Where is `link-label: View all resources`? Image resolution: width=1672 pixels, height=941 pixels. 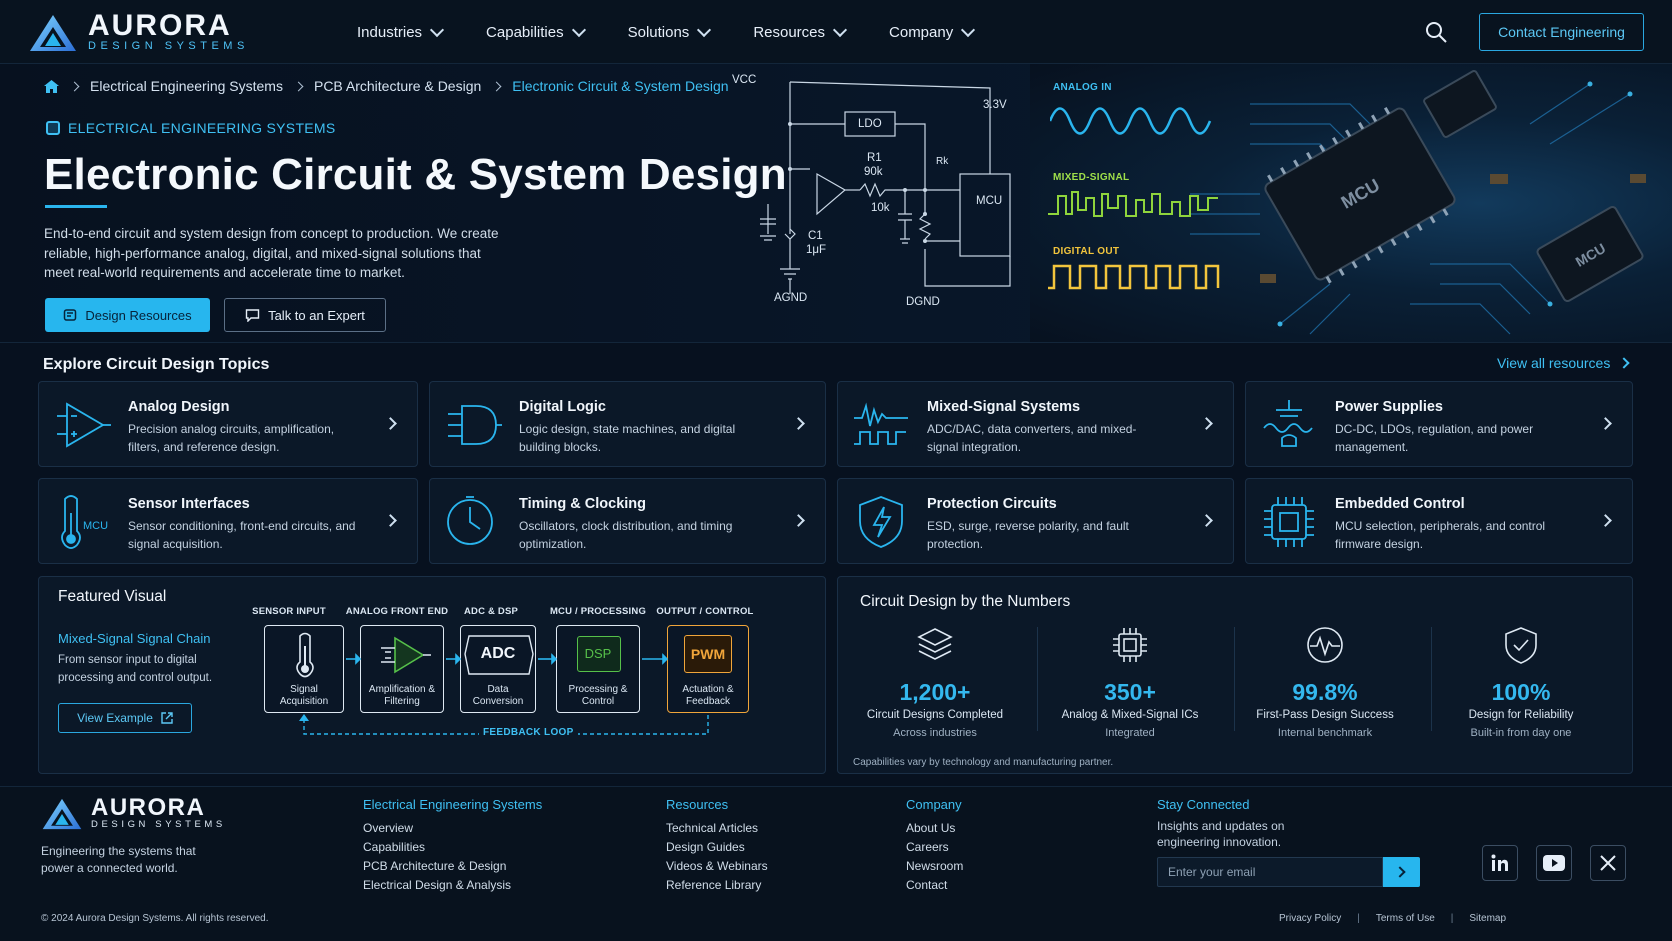 link-label: View all resources is located at coordinates (1554, 363).